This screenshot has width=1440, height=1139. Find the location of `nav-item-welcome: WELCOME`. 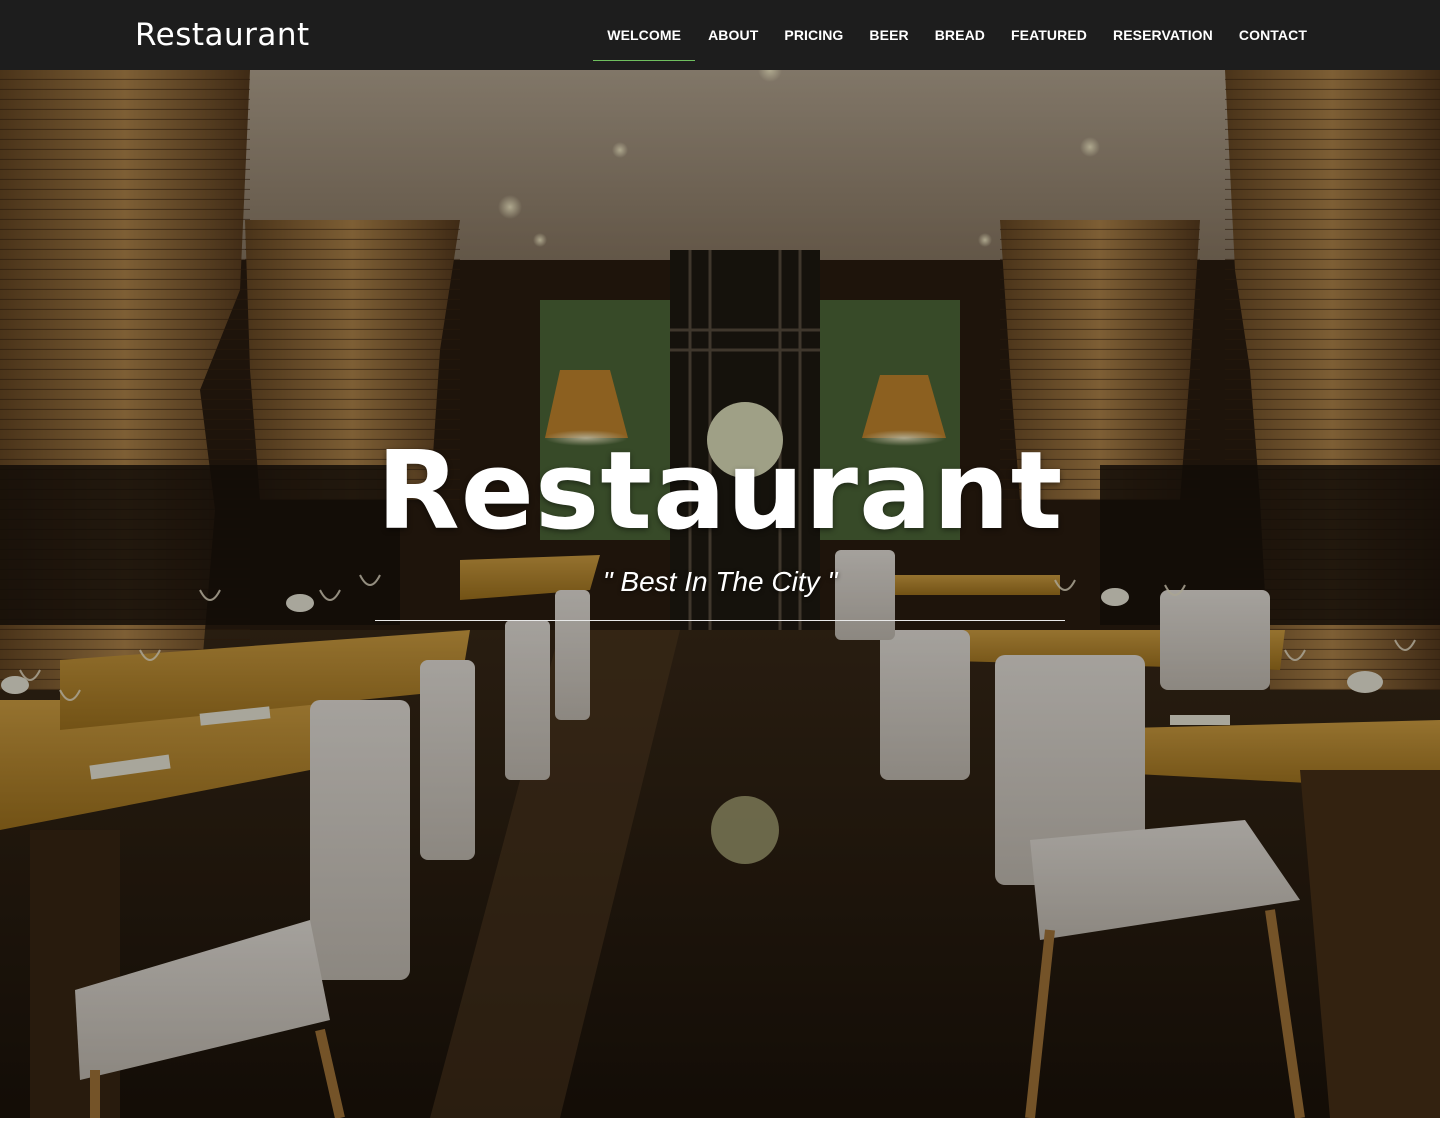

nav-item-welcome: WELCOME is located at coordinates (644, 35).